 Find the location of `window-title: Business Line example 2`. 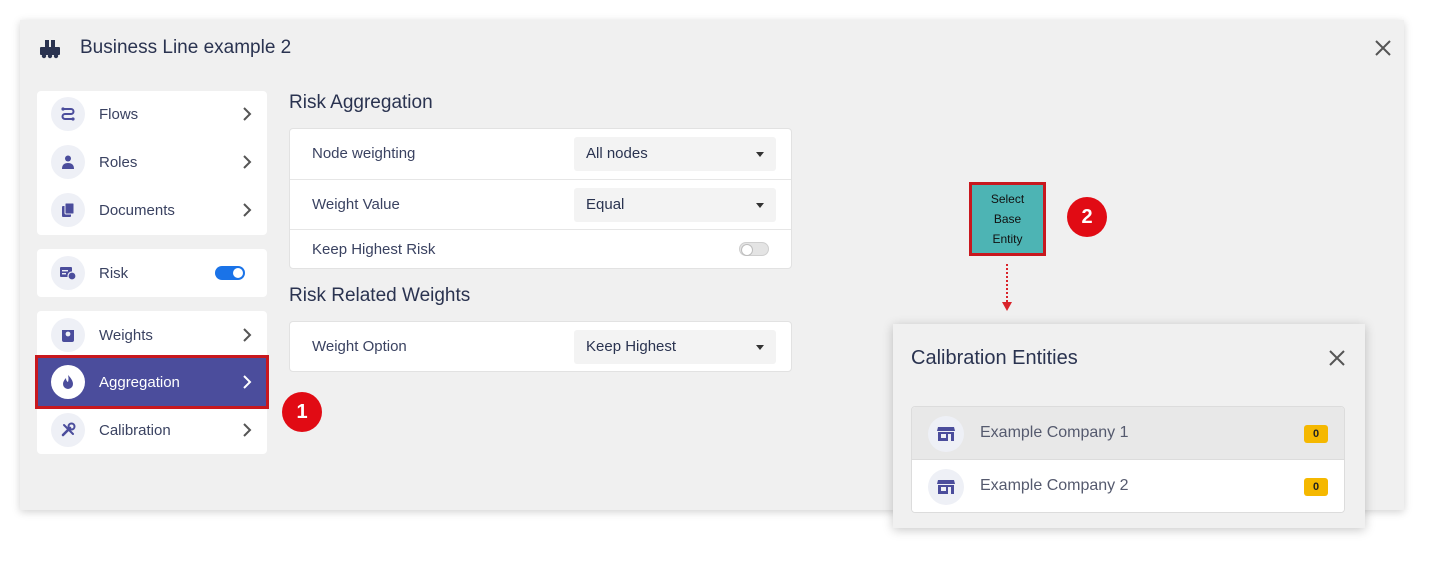

window-title: Business Line example 2 is located at coordinates (186, 47).